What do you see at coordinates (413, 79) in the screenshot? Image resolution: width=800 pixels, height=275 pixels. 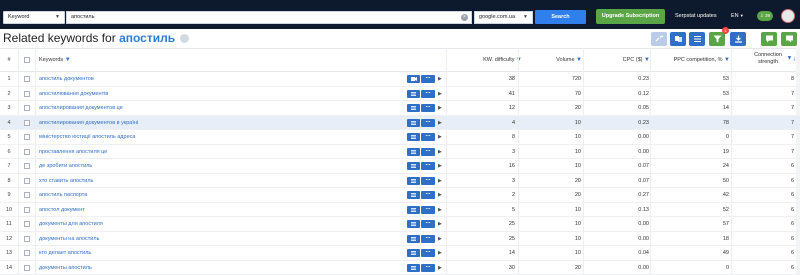 I see `video-serp-icon` at bounding box center [413, 79].